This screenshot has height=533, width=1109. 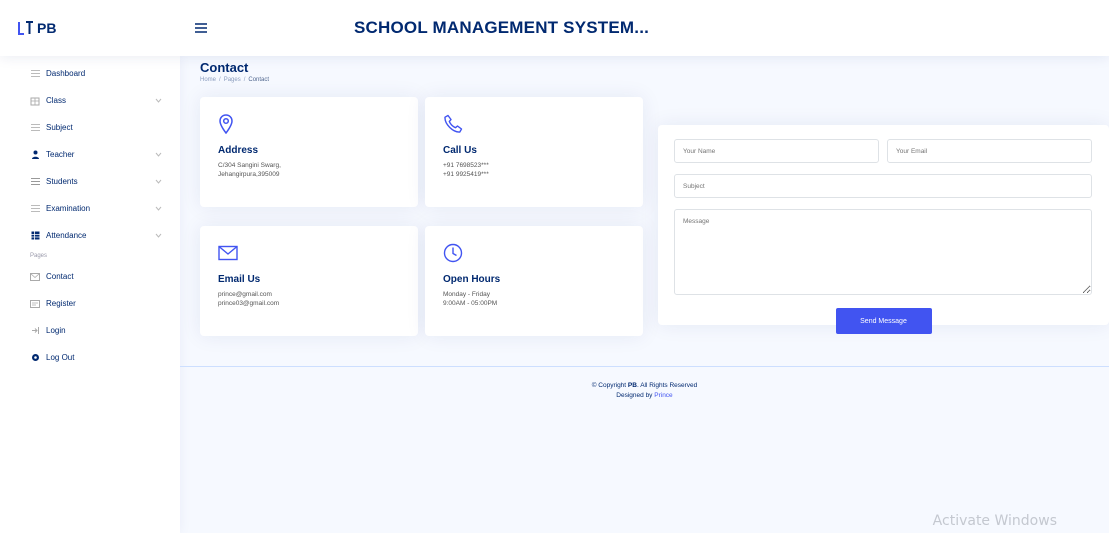 What do you see at coordinates (35, 182) in the screenshot?
I see `list-icon` at bounding box center [35, 182].